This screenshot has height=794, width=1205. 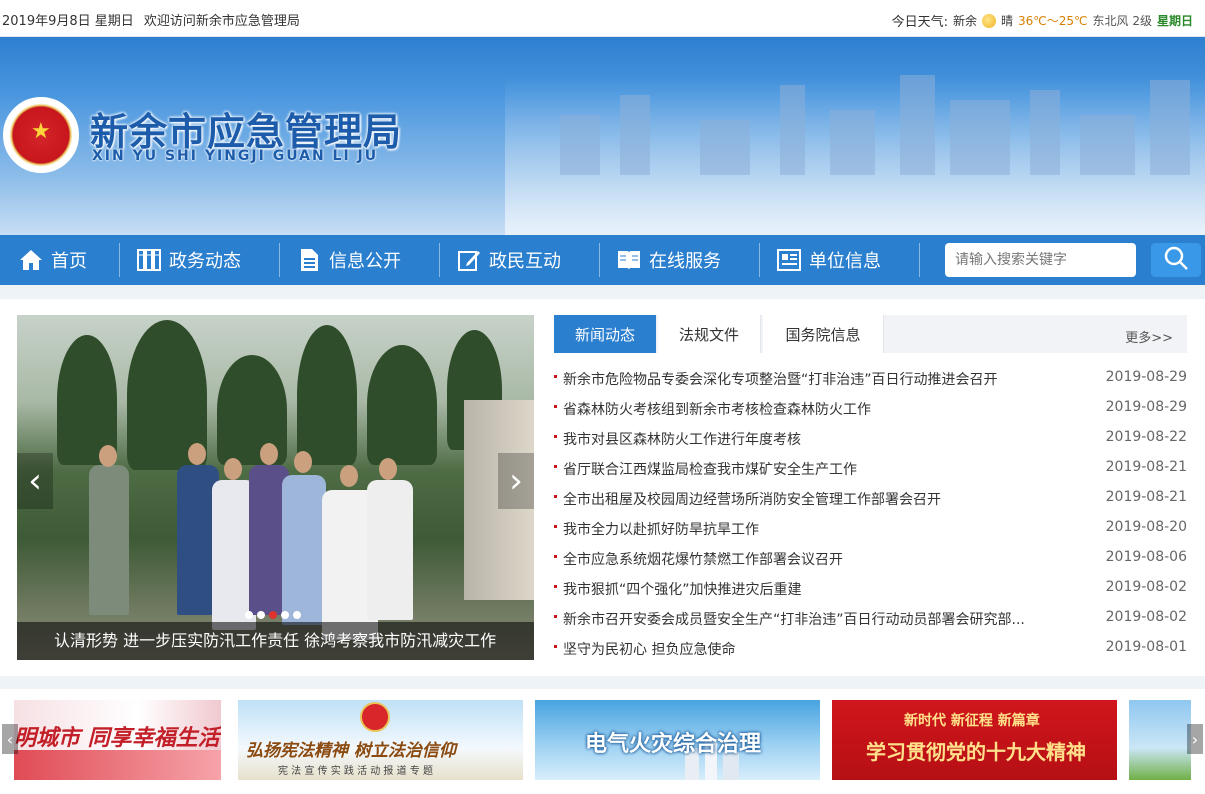 I want to click on search-button, so click(x=1176, y=260).